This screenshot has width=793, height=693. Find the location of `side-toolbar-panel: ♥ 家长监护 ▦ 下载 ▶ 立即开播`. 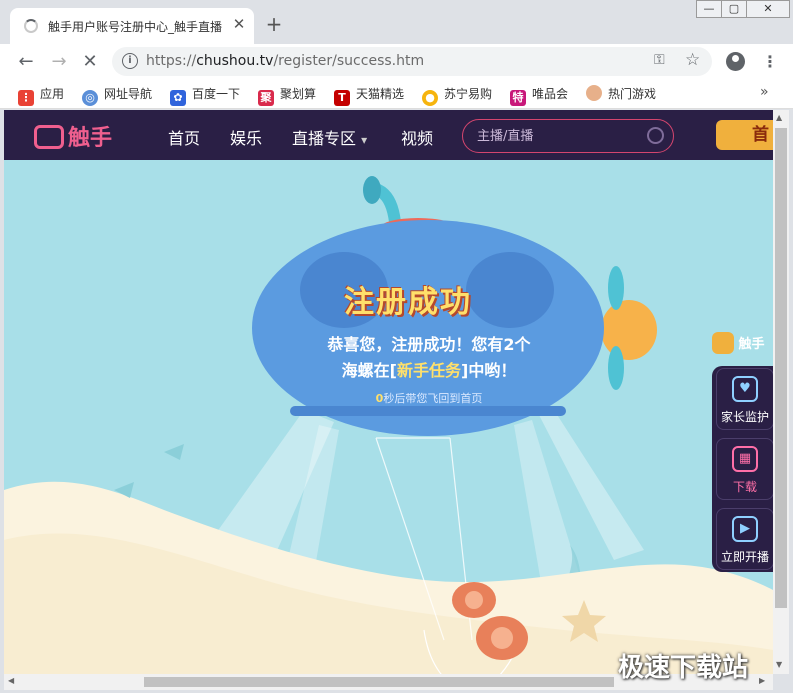

side-toolbar-panel: ♥ 家长监护 ▦ 下载 ▶ 立即开播 is located at coordinates (742, 469).